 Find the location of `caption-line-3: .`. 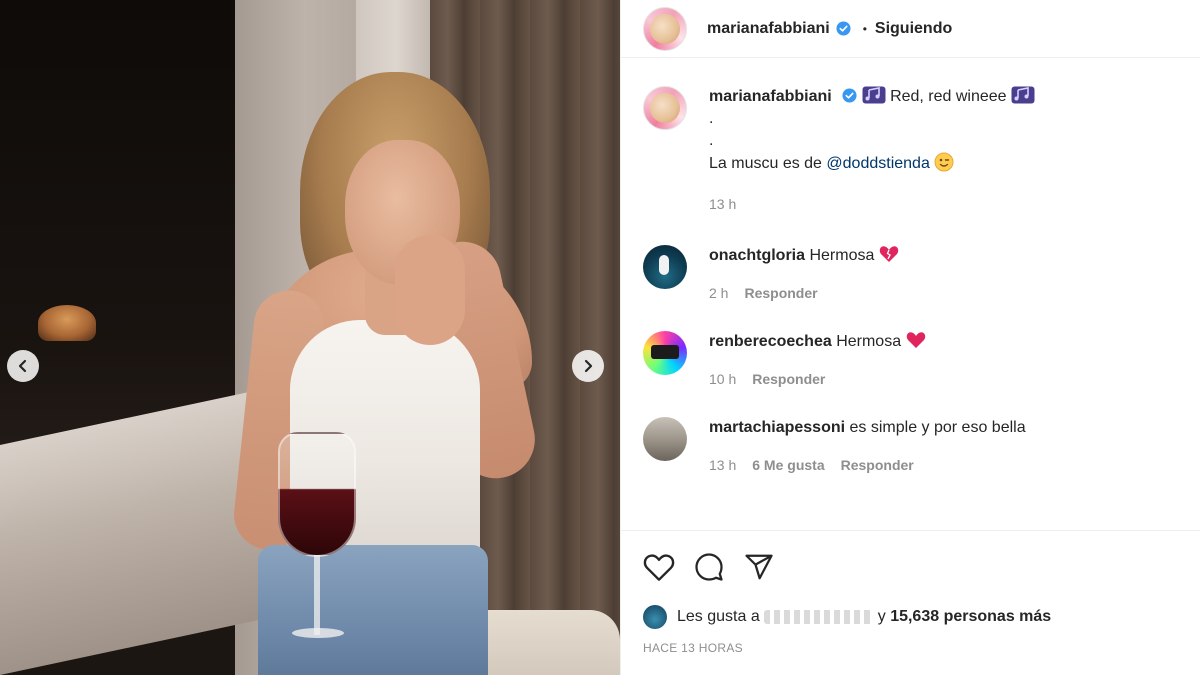

caption-line-3: . is located at coordinates (711, 140).